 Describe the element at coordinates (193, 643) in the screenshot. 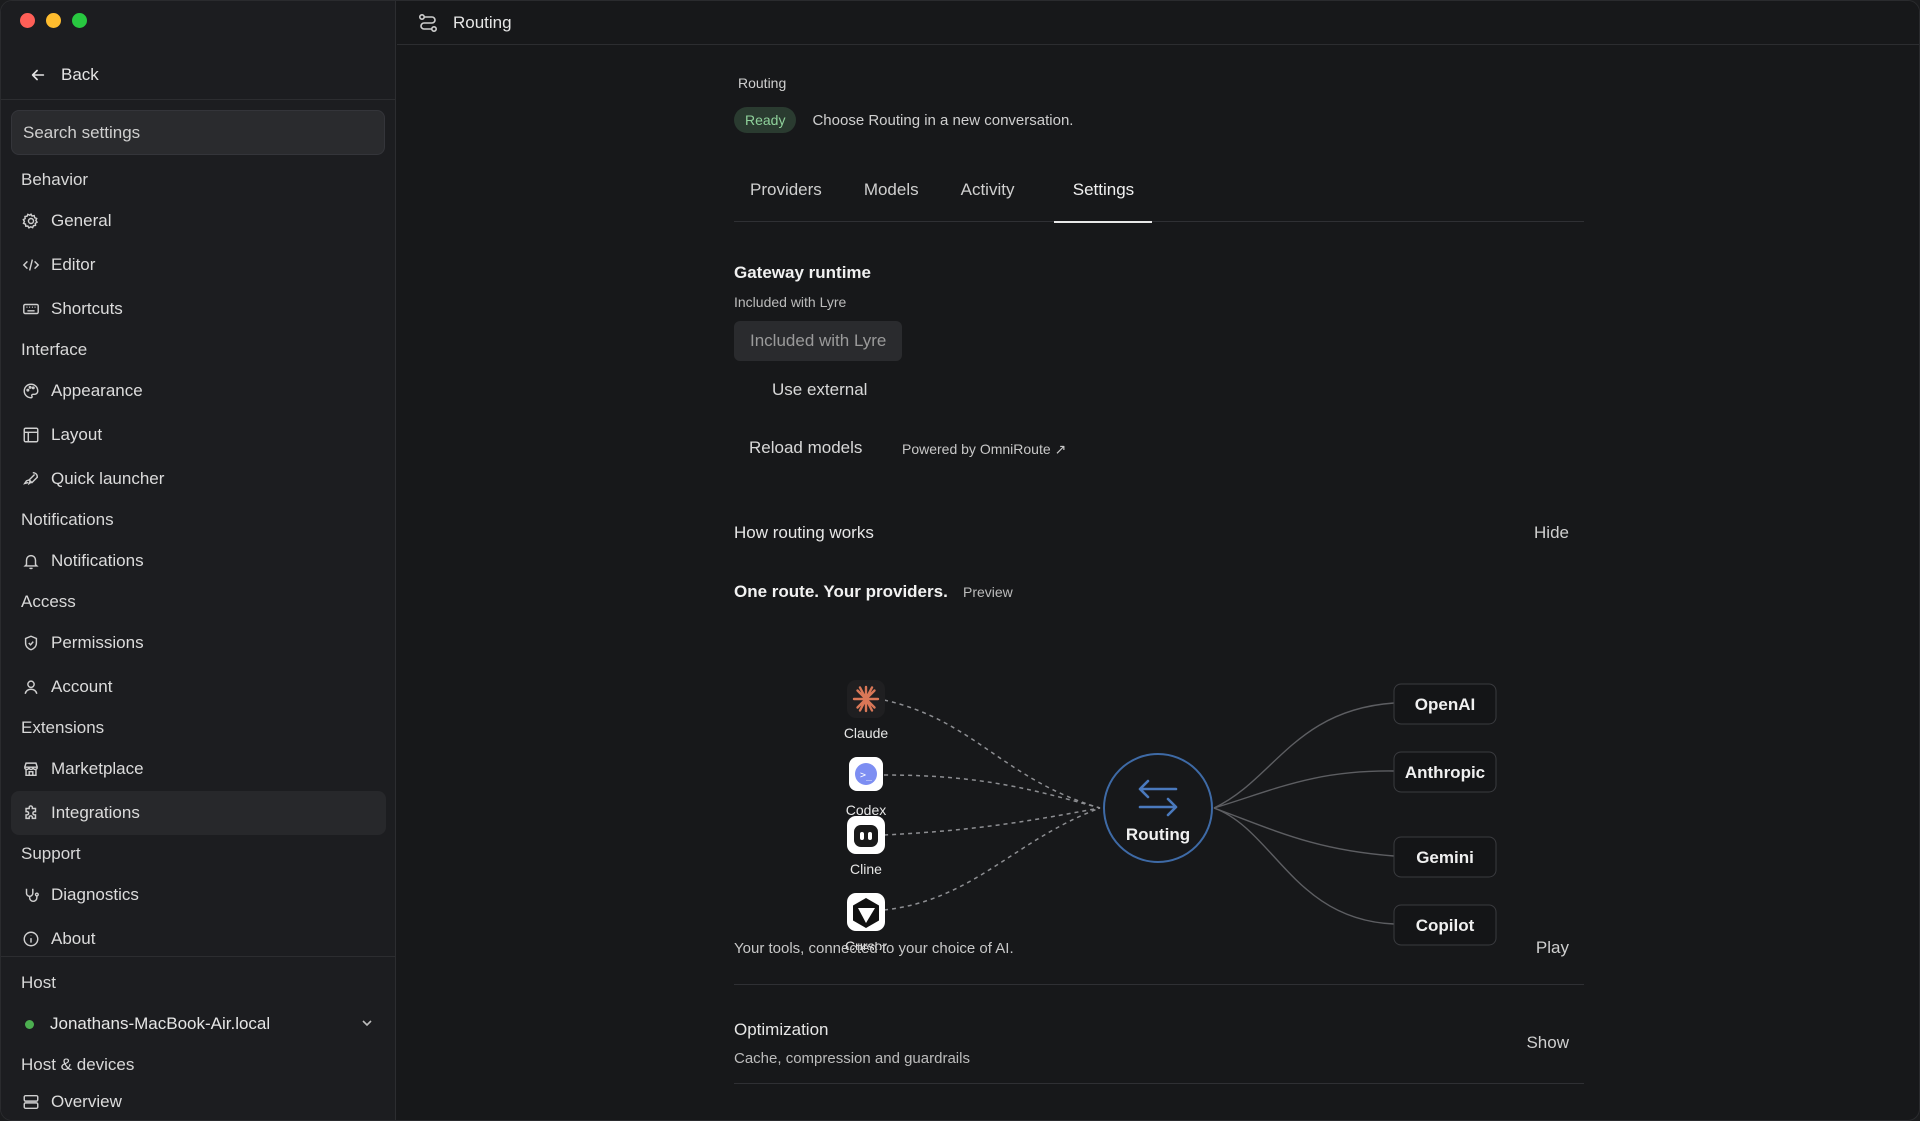

I see `sidebar-item-permissions: Permissions` at that location.